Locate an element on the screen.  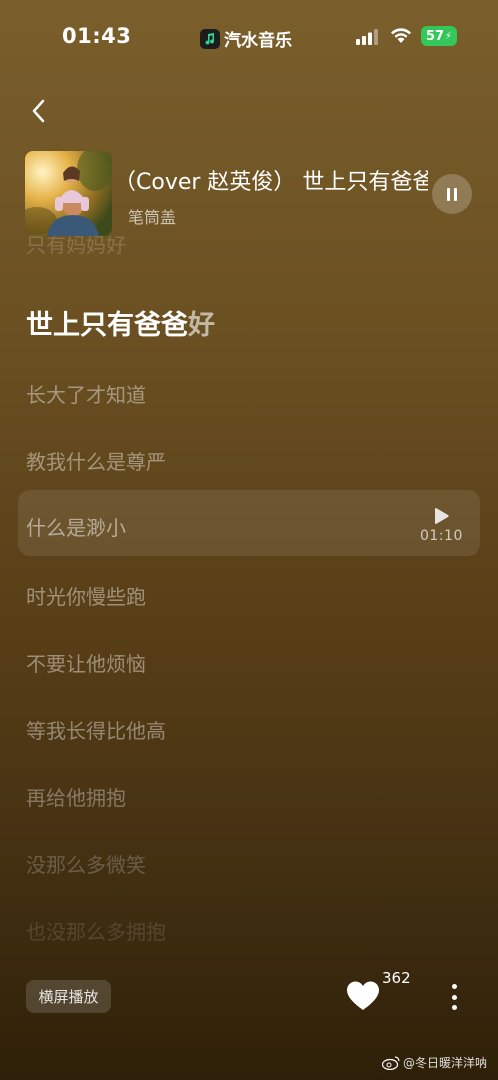
lyric-current-unsung: 好 is located at coordinates (201, 325).